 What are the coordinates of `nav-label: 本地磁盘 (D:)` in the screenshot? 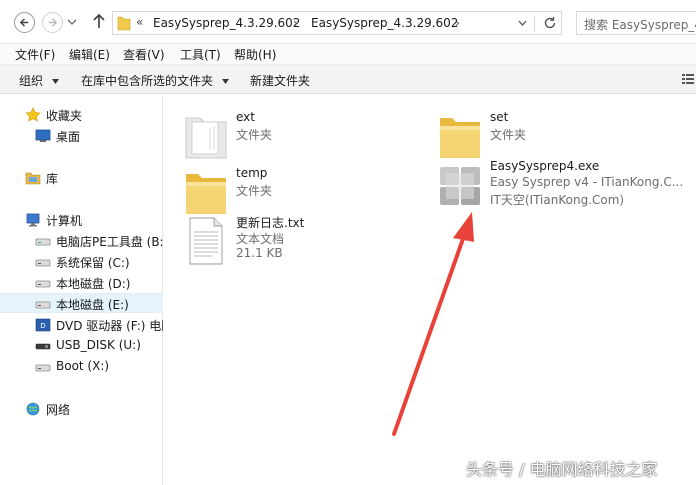 It's located at (93, 284).